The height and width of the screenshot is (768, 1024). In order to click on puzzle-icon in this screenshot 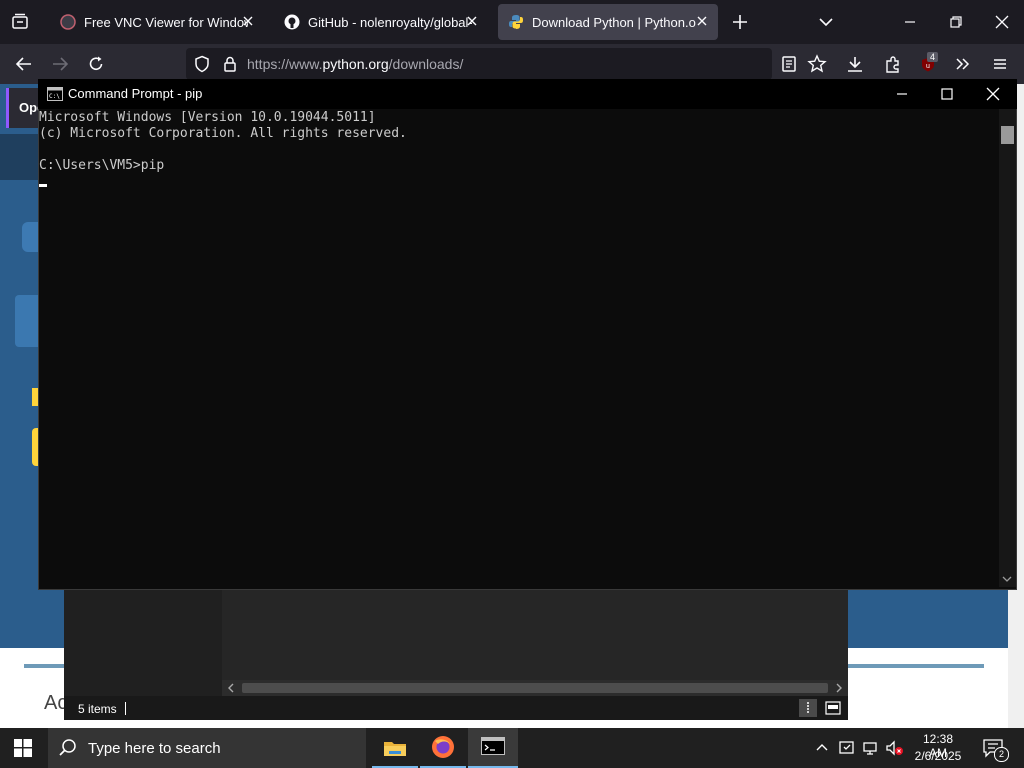, I will do `click(892, 64)`.